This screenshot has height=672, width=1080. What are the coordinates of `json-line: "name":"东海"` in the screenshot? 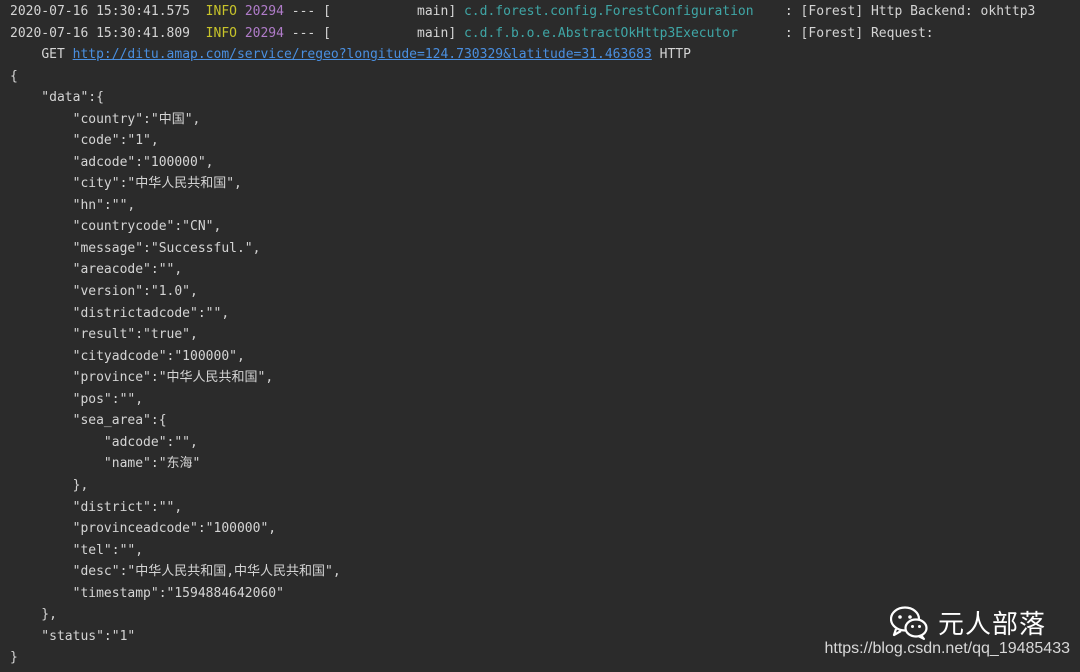 It's located at (105, 464).